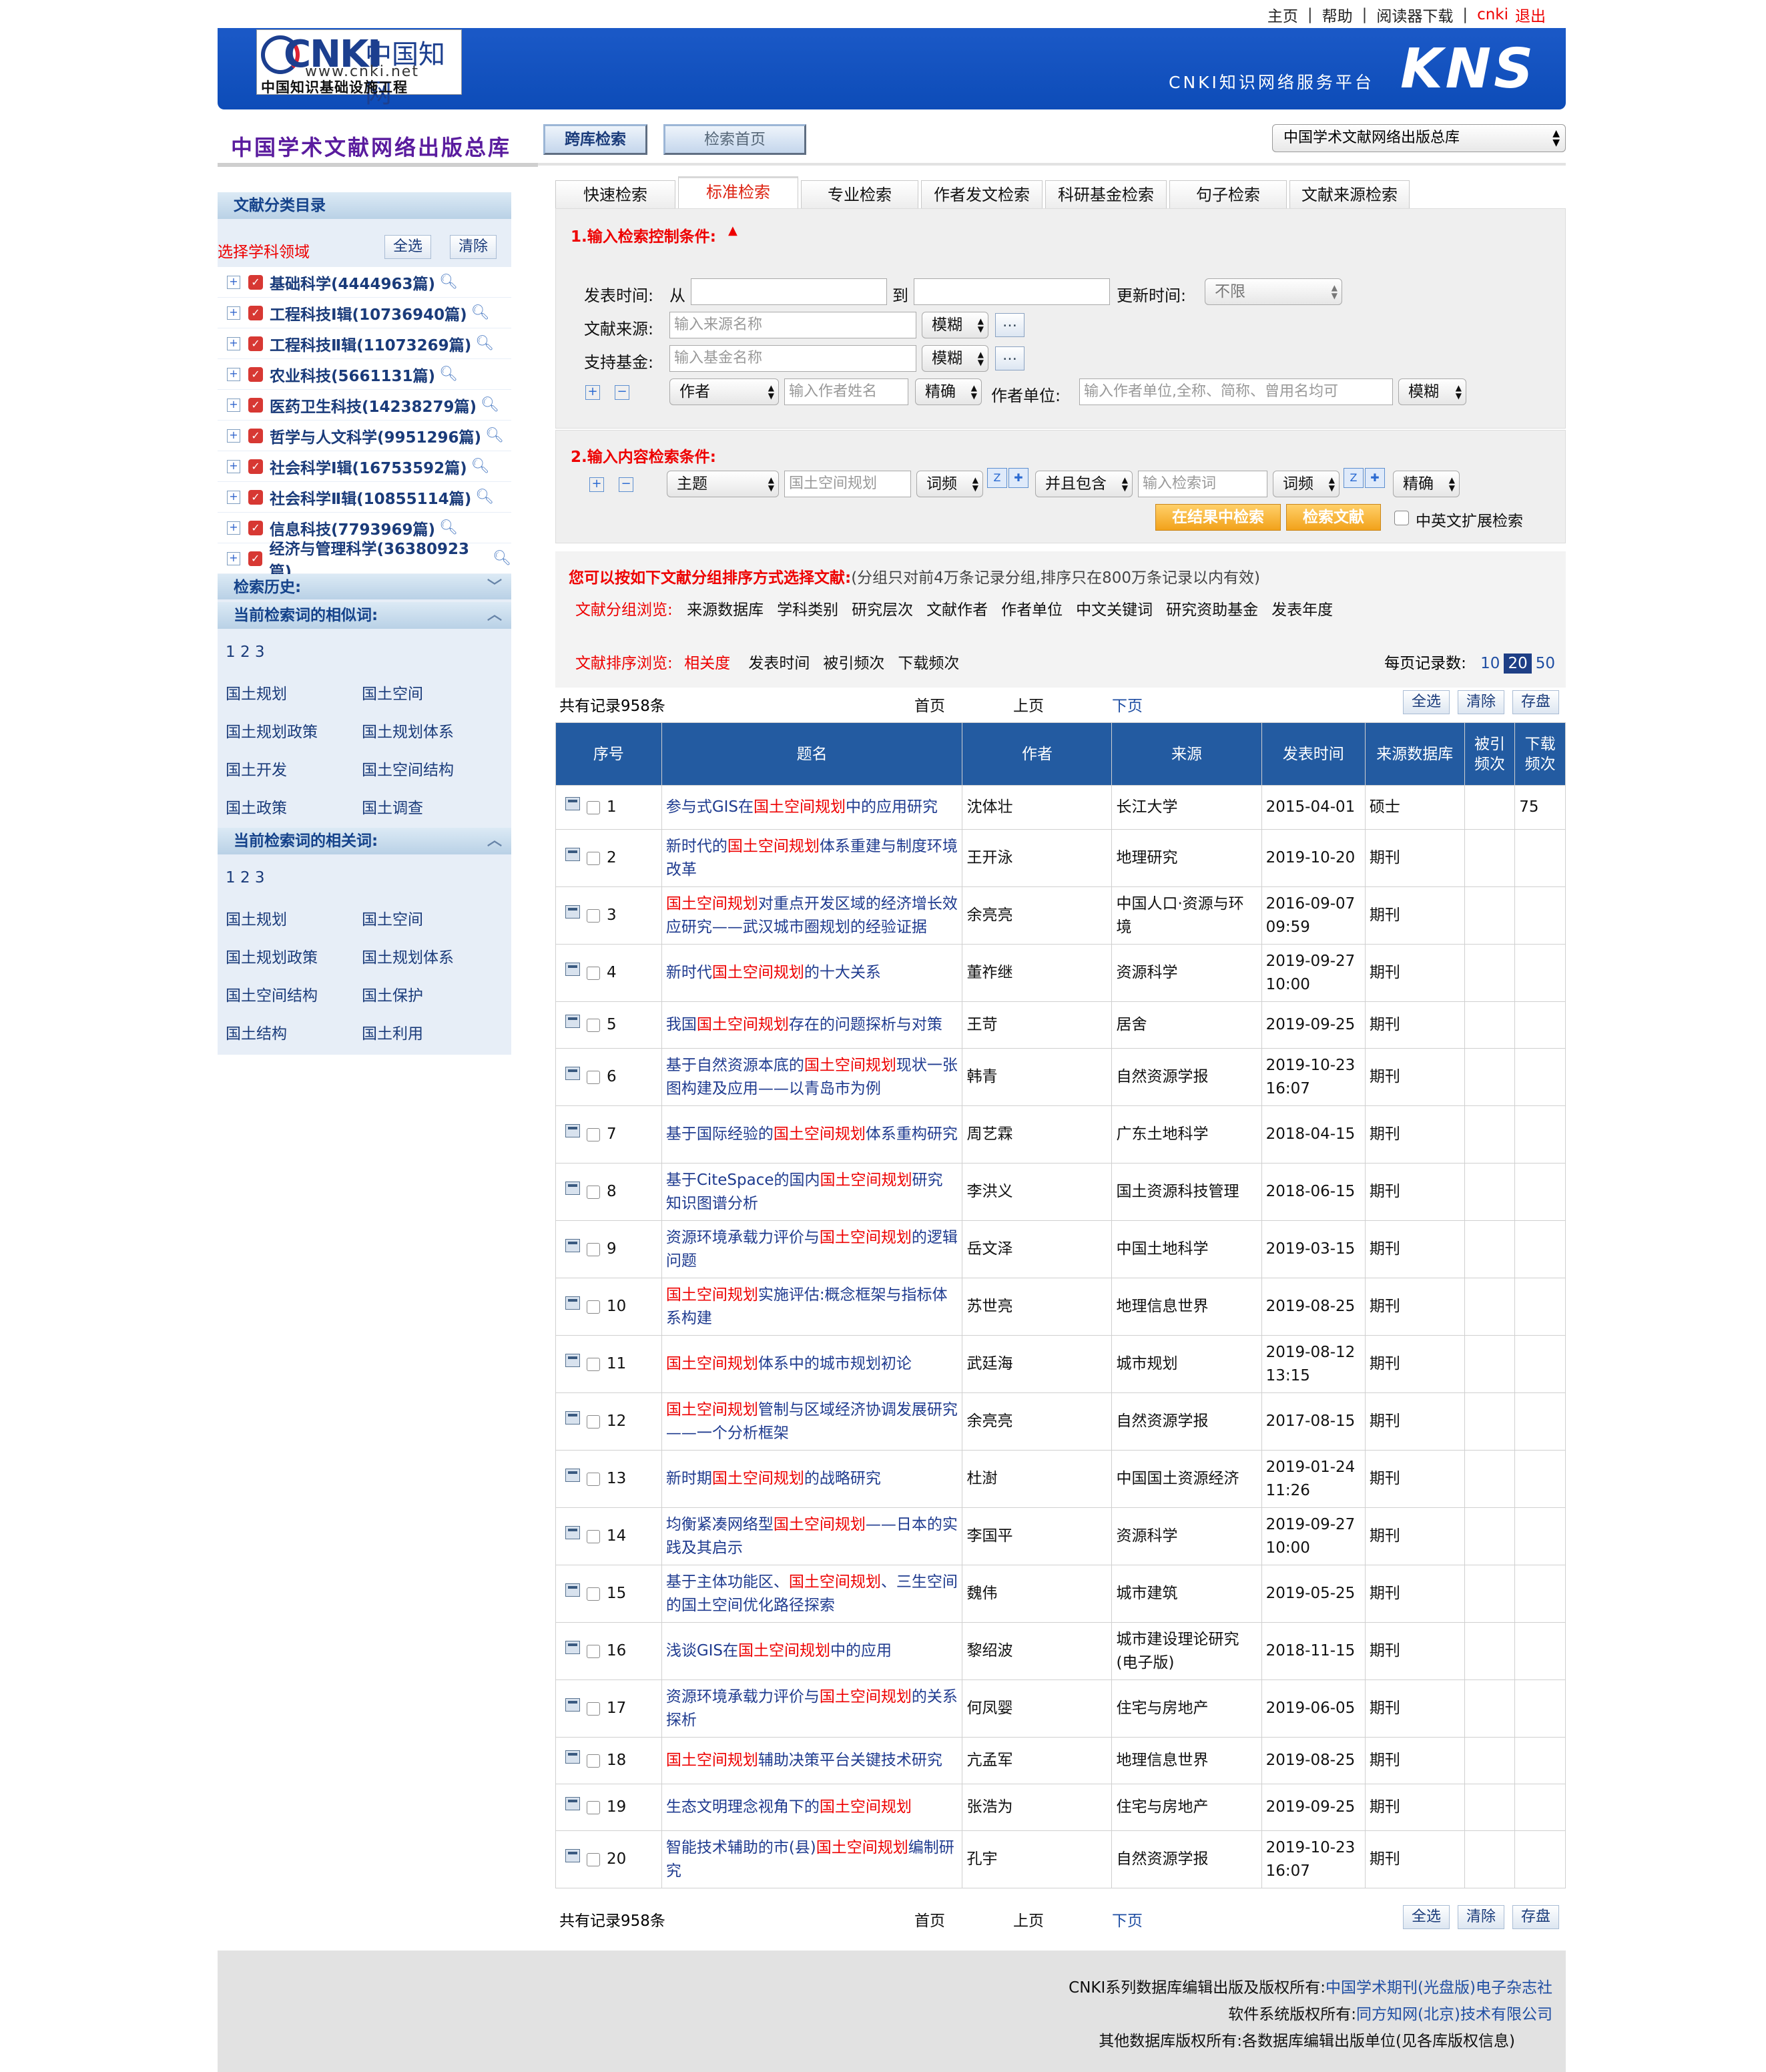 The image size is (1766, 2072). Describe the element at coordinates (1186, 1192) in the screenshot. I see `row-source: 国土资源科技管理` at that location.